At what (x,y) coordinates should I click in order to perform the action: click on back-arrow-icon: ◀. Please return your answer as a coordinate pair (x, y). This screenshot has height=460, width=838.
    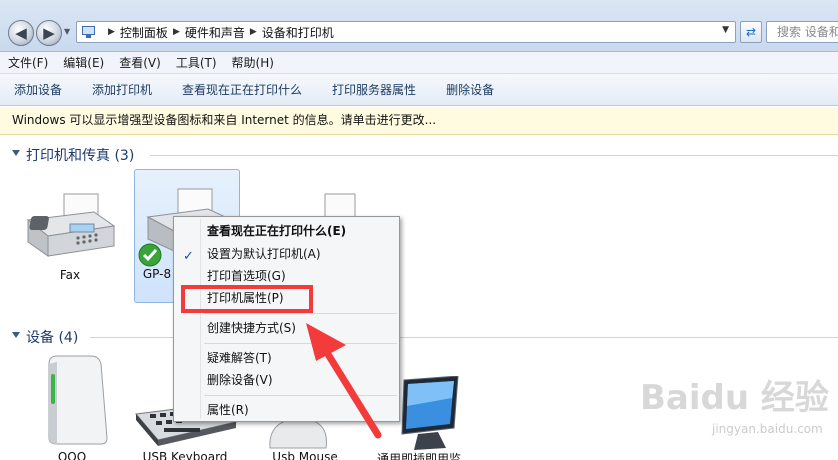
    Looking at the image, I should click on (21, 33).